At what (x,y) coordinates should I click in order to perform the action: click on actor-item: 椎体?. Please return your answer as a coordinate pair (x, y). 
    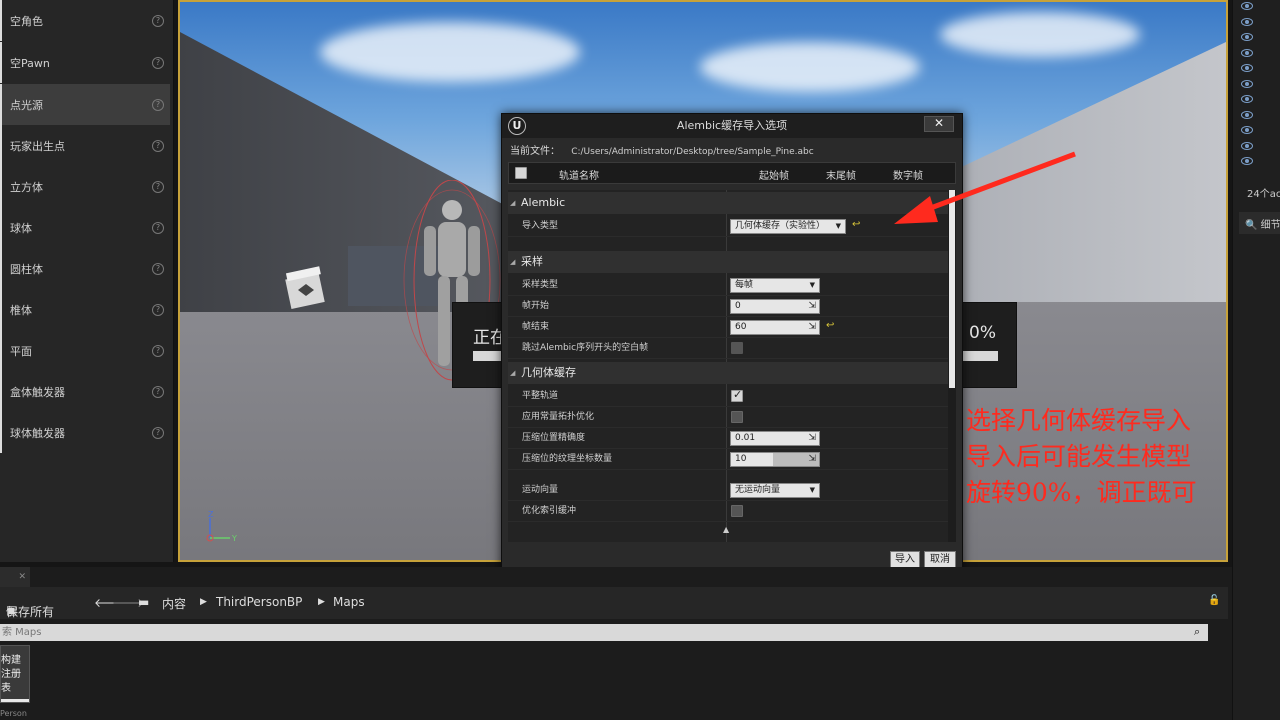
    Looking at the image, I should click on (85, 309).